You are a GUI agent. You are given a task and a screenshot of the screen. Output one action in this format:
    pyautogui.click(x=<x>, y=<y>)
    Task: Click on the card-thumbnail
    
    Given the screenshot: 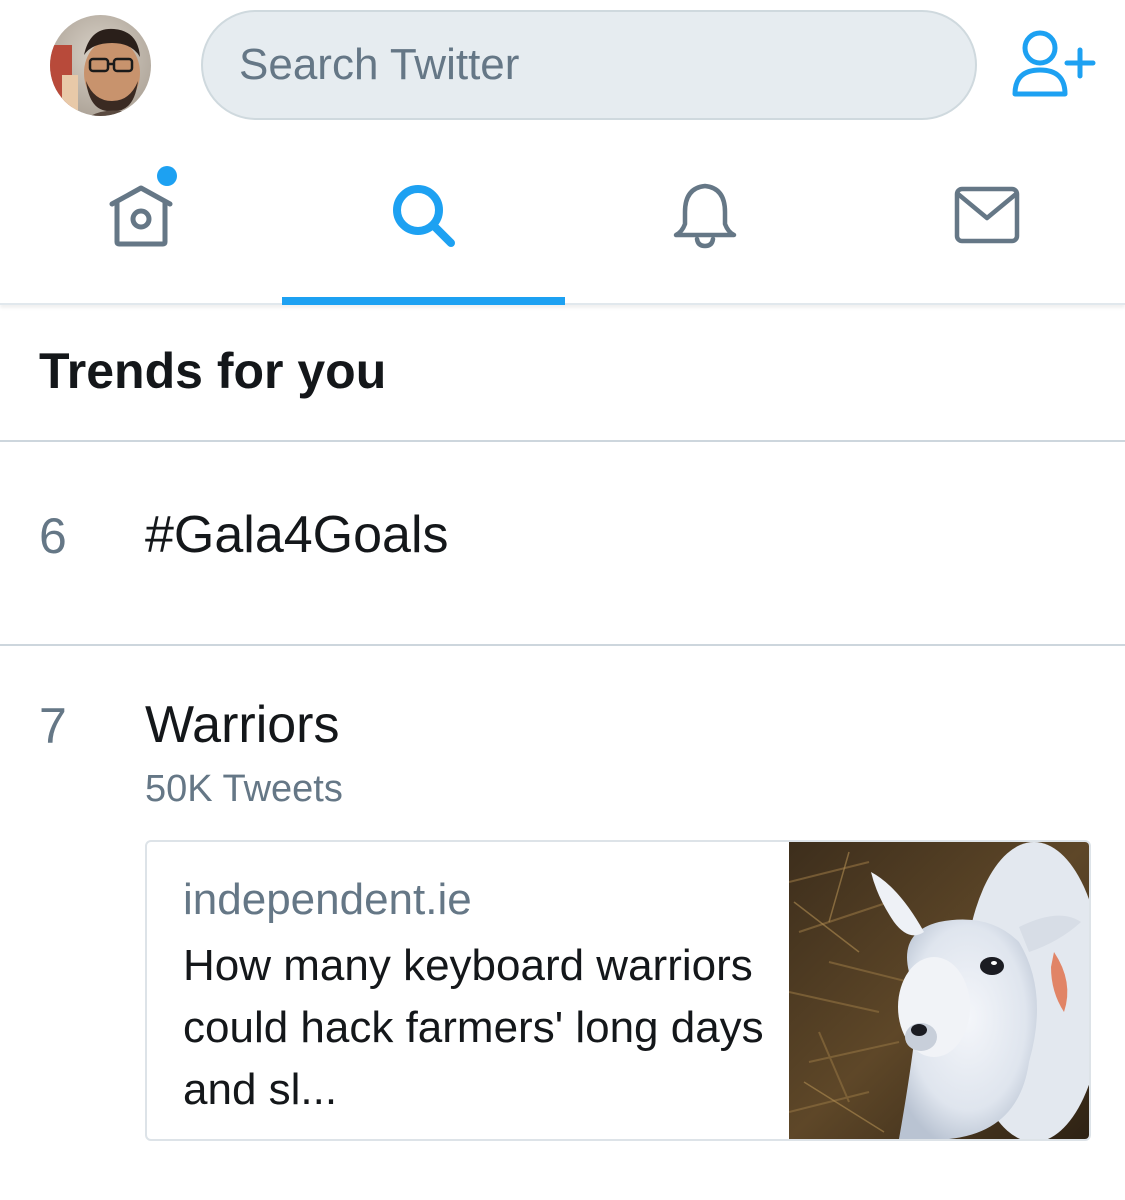 What is the action you would take?
    pyautogui.click(x=938, y=990)
    